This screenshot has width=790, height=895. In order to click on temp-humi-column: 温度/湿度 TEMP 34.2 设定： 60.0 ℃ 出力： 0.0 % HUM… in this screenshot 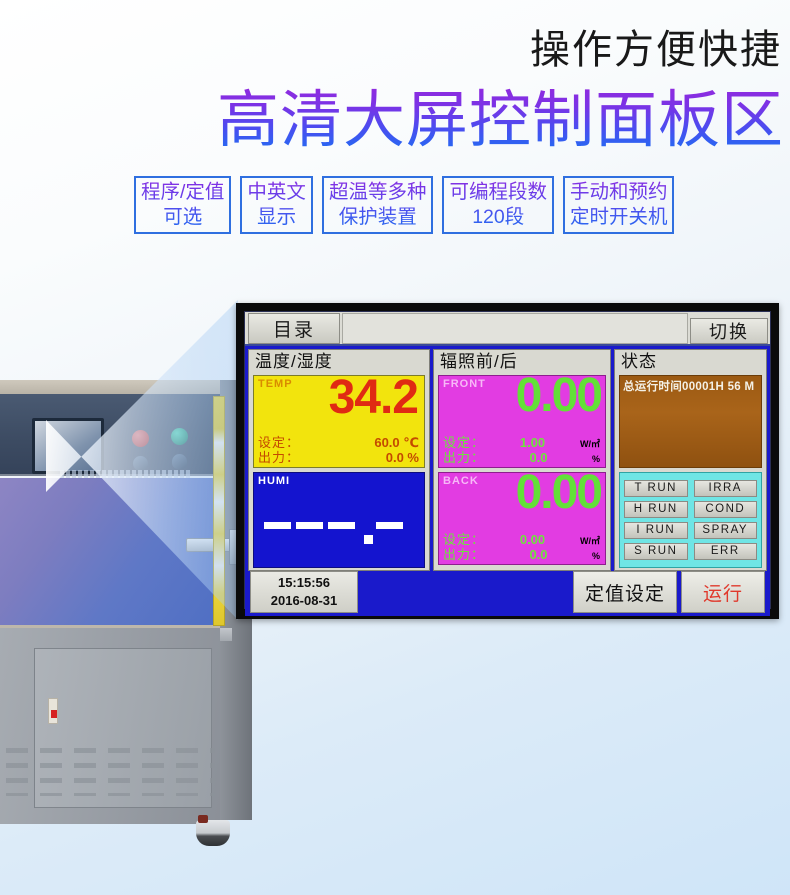, I will do `click(339, 460)`.